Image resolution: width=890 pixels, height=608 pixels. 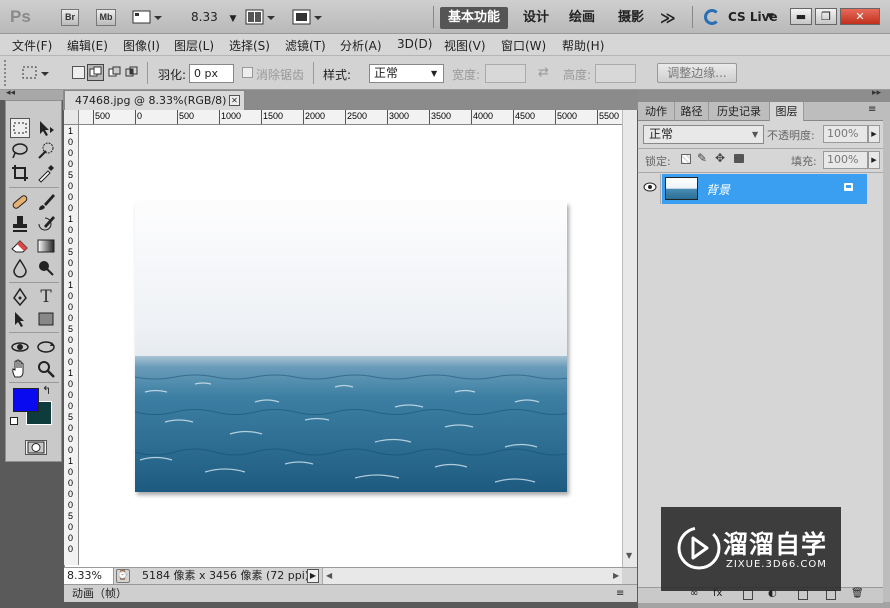 What do you see at coordinates (36, 447) in the screenshot?
I see `quick-mask-button` at bounding box center [36, 447].